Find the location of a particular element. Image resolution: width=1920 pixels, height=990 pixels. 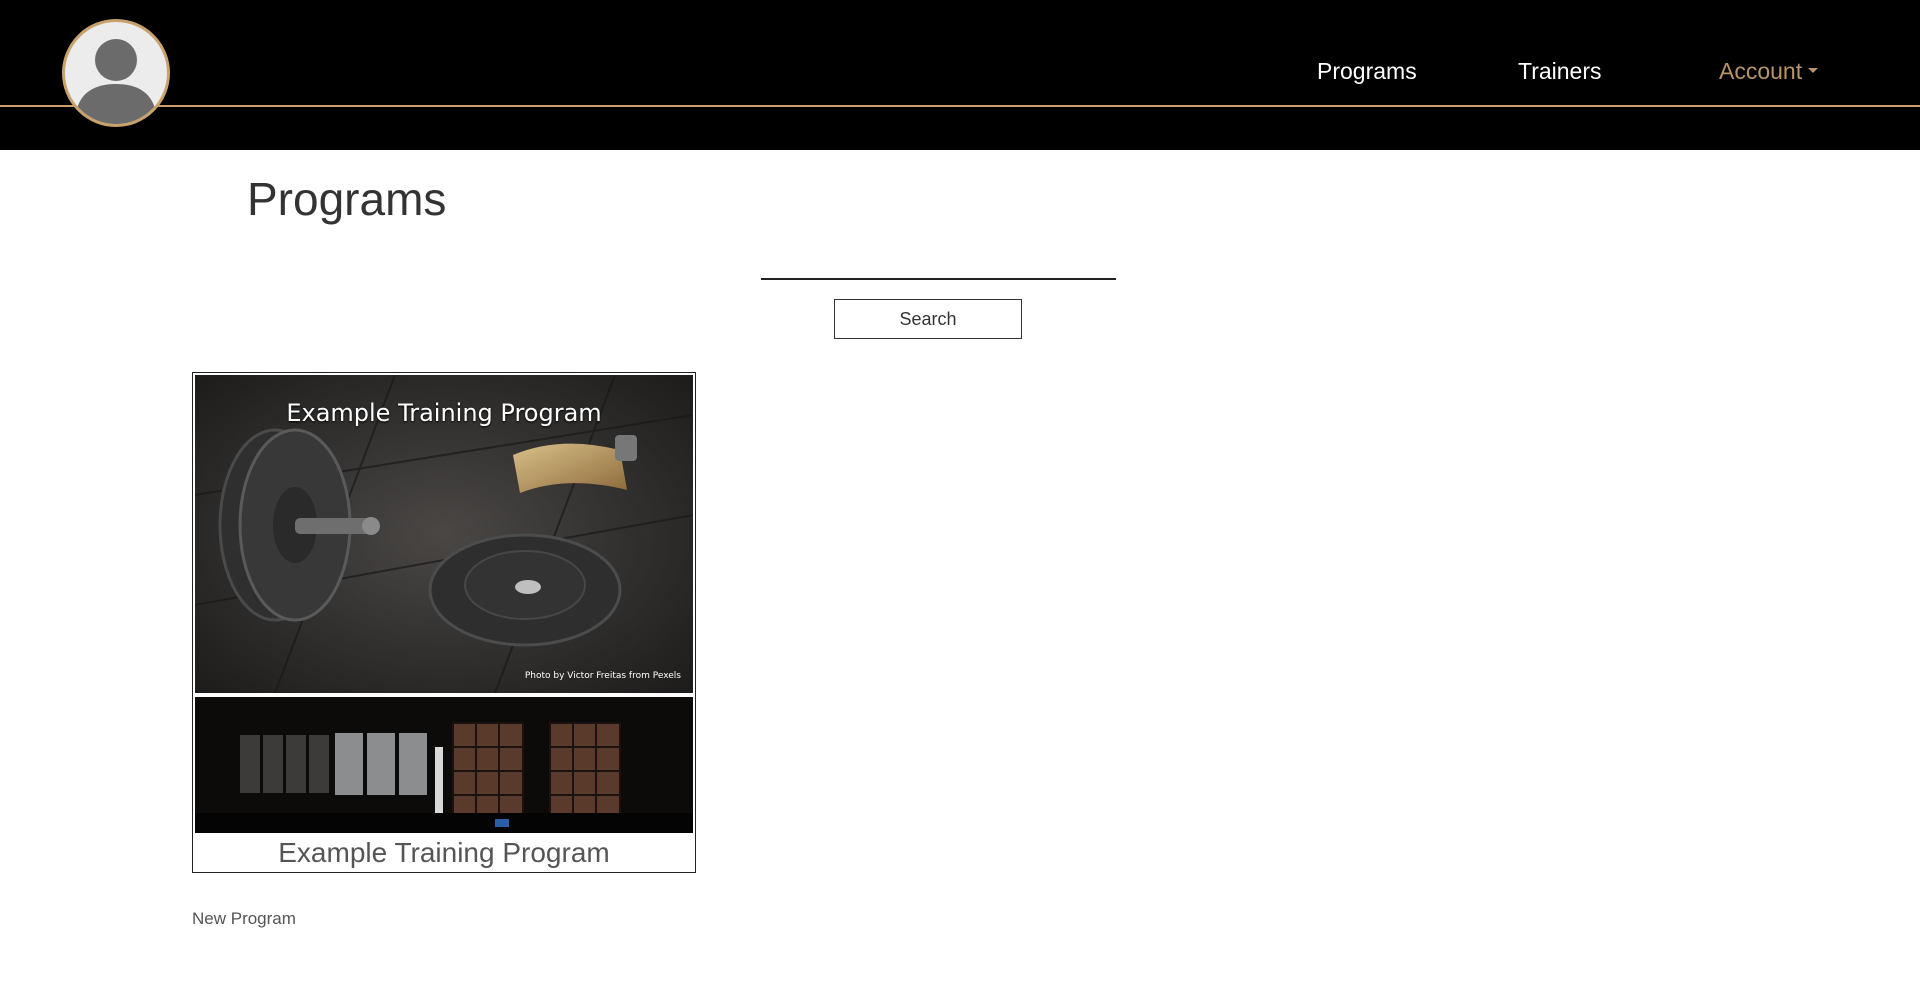

nav-programs-link: Programs is located at coordinates (1367, 71).